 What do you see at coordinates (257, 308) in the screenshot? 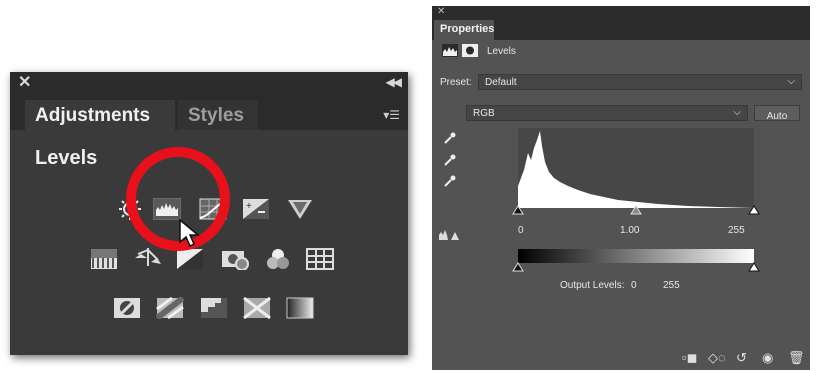
I see `selective-color-icon` at bounding box center [257, 308].